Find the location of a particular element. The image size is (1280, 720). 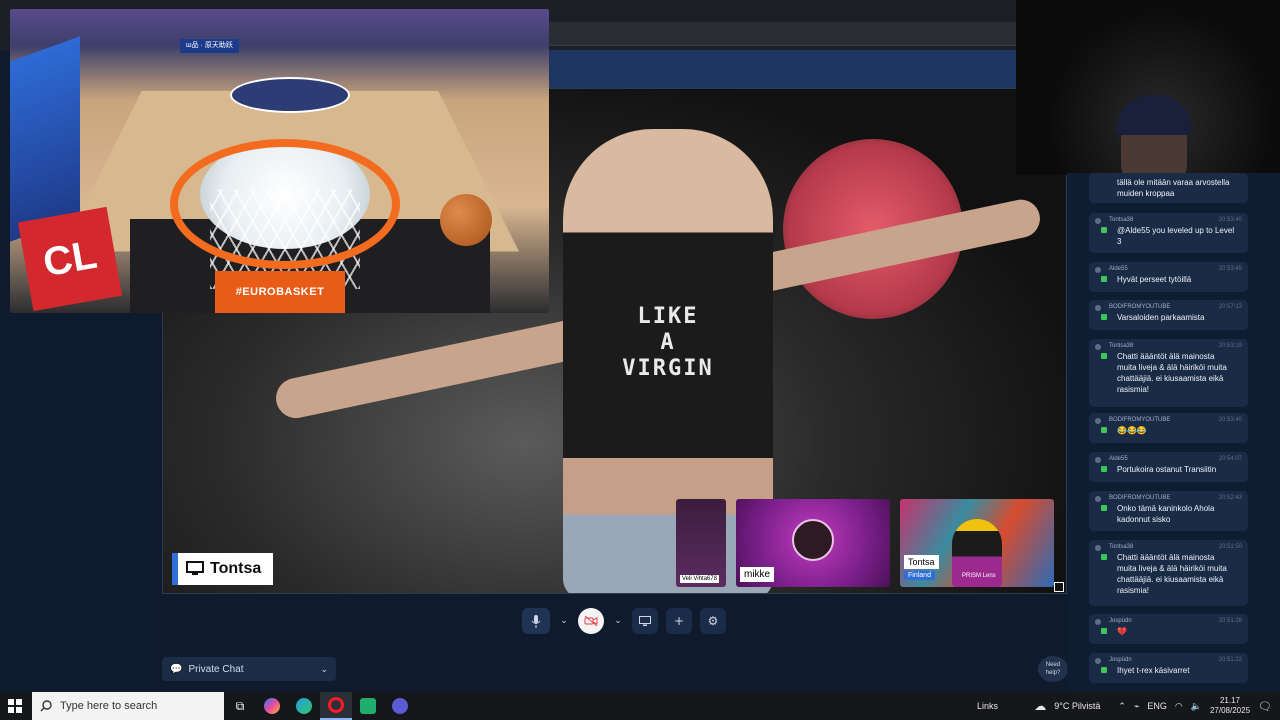

add-button: + is located at coordinates (679, 621).